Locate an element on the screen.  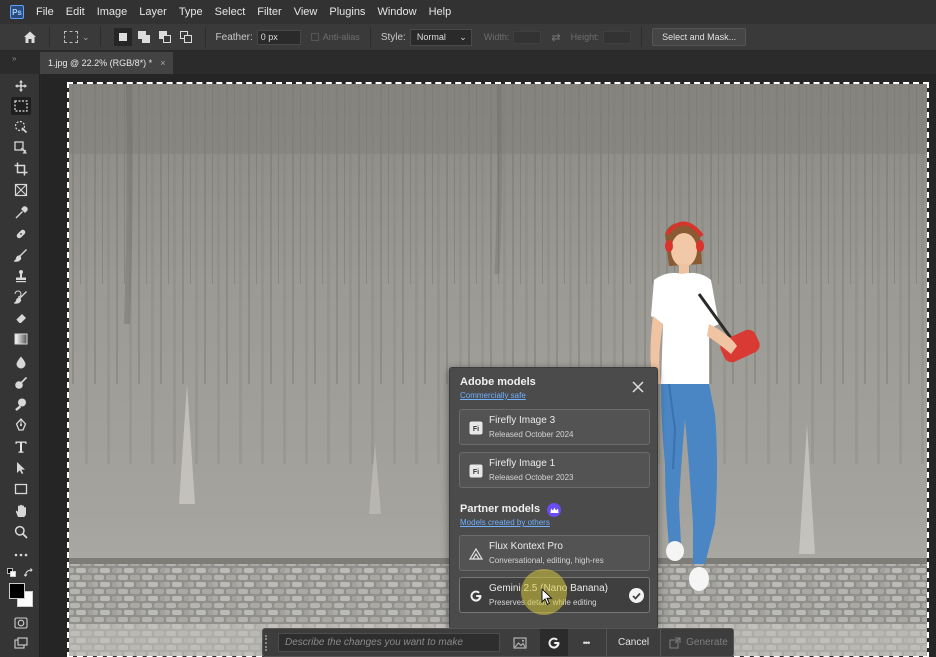
menu-type: Type is located at coordinates (191, 12).